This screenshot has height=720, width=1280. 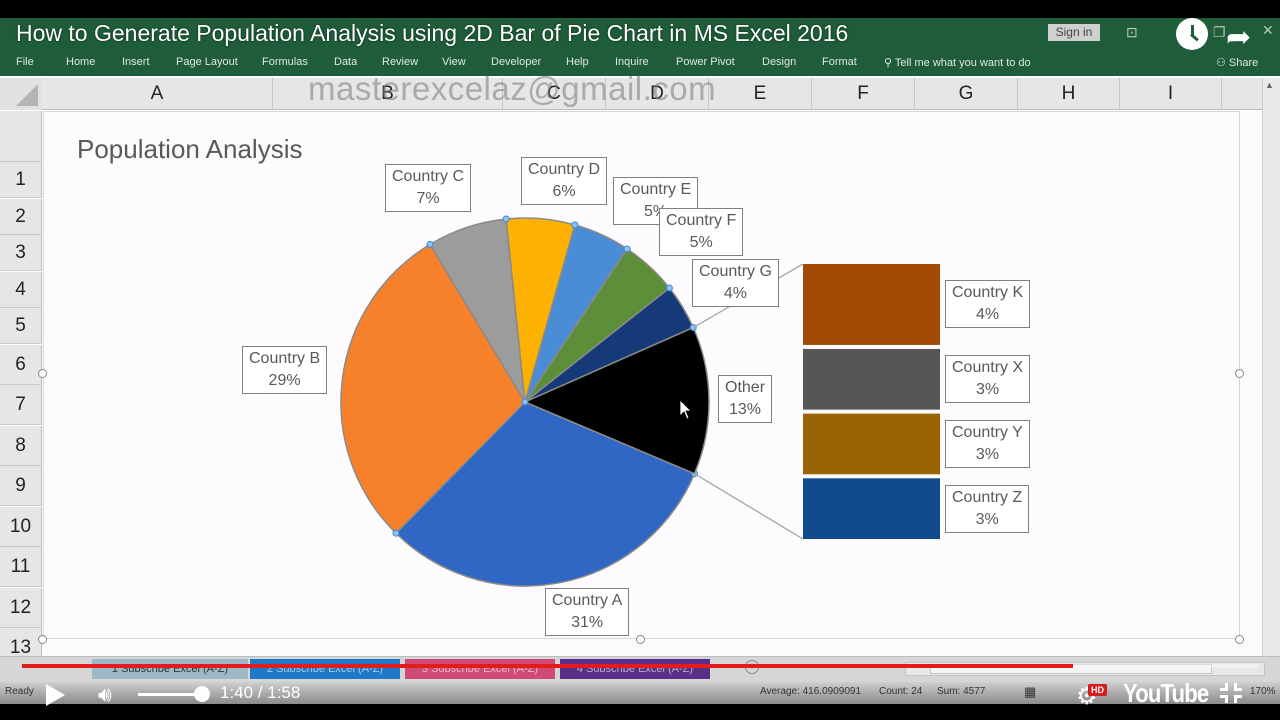 What do you see at coordinates (779, 62) in the screenshot?
I see `ribbon-tab-design: Design` at bounding box center [779, 62].